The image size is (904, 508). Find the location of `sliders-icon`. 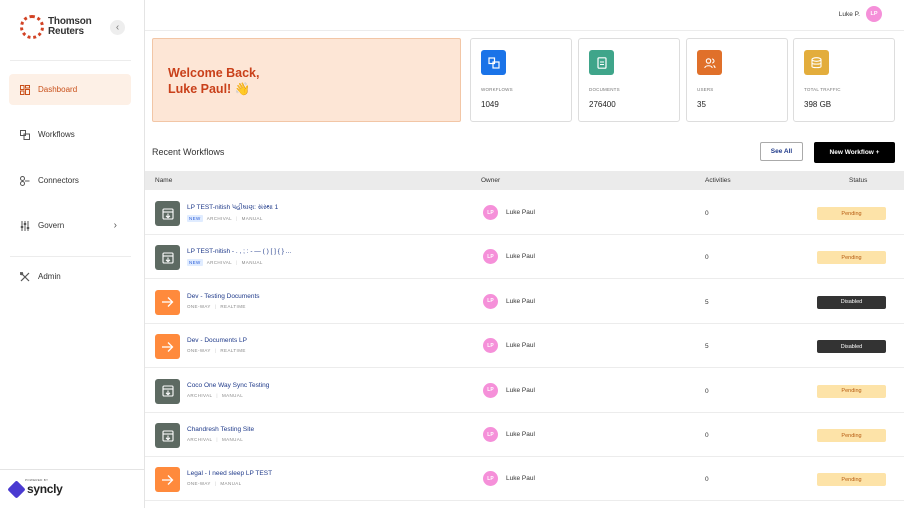

sliders-icon is located at coordinates (25, 226).